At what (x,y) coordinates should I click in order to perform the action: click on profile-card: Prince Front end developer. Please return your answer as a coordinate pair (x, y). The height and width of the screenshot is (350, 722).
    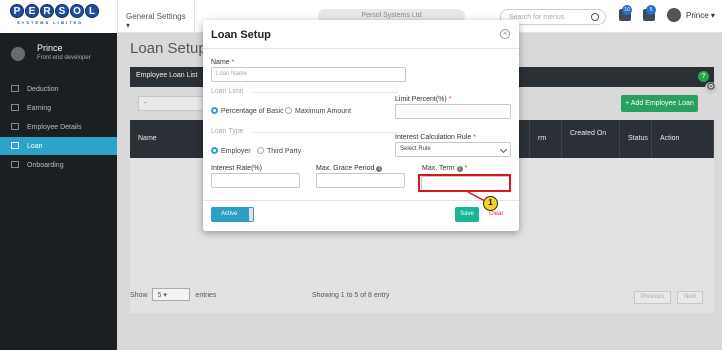
    Looking at the image, I should click on (58, 54).